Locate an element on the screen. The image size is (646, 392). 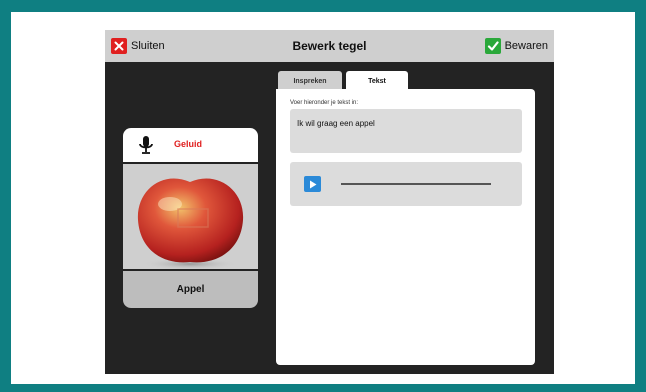
tile-preview: Geluid Appel is located at coordinates (190, 218).